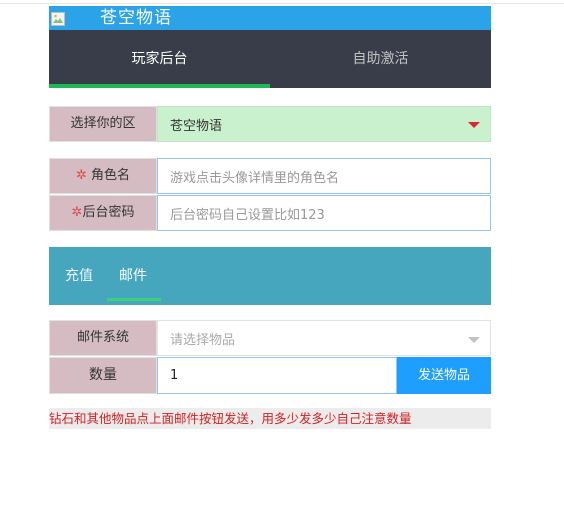  Describe the element at coordinates (196, 126) in the screenshot. I see `zone-selected-value: 苍空物语` at that location.